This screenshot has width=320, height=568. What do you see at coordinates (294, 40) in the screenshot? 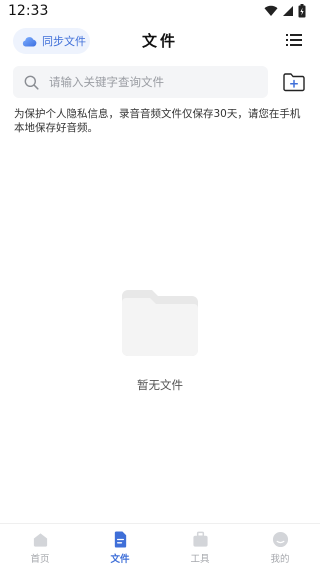
I see `list-menu-icon` at bounding box center [294, 40].